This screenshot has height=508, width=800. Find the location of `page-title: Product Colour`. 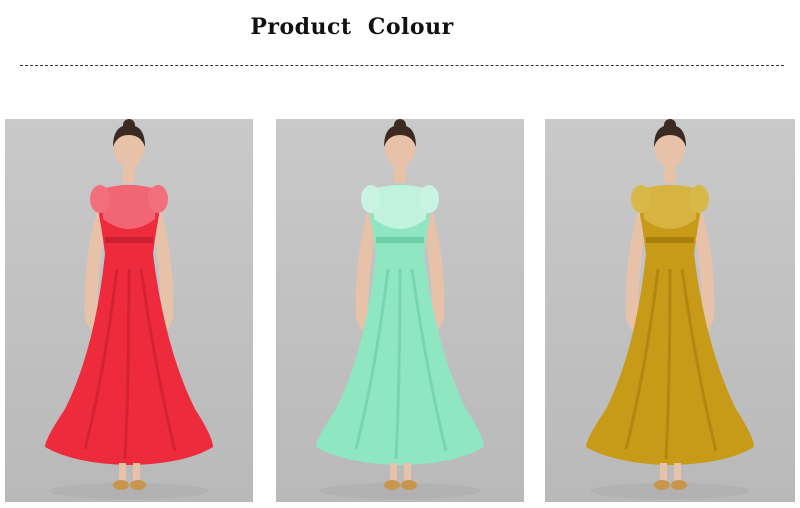

page-title: Product Colour is located at coordinates (352, 27).